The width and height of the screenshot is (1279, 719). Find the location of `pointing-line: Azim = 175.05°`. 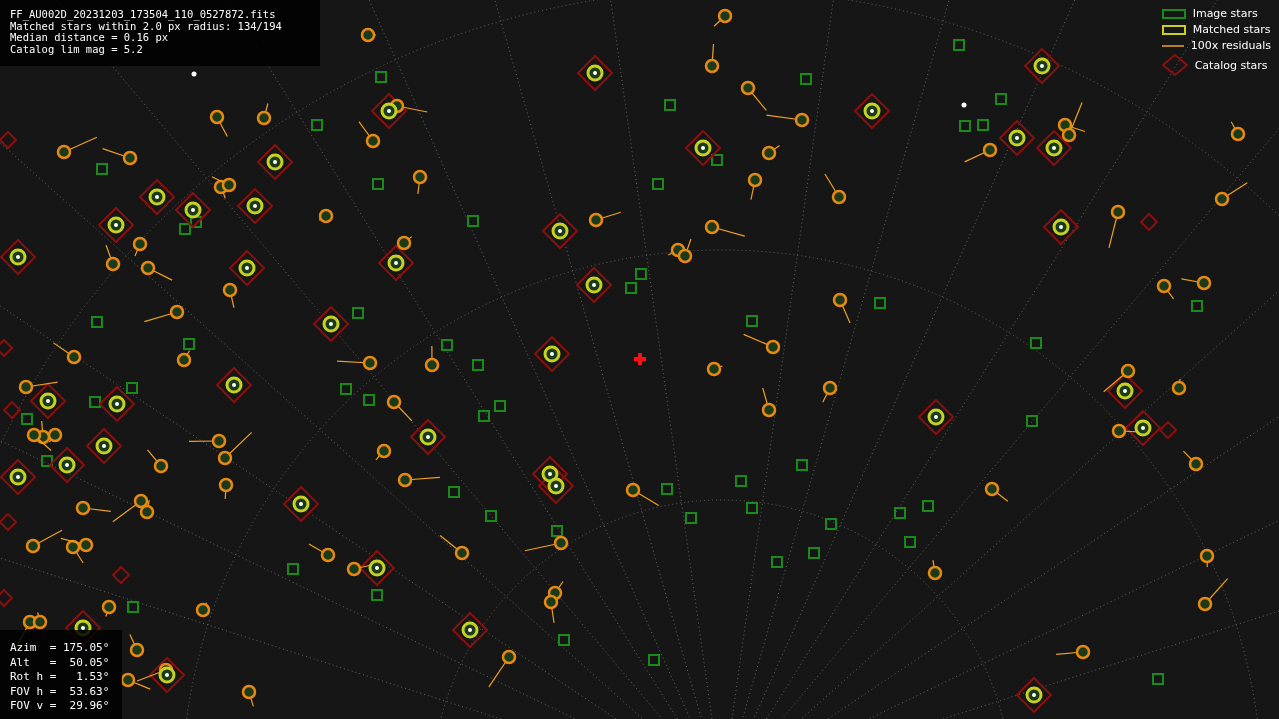

pointing-line: Azim = 175.05° is located at coordinates (60, 648).